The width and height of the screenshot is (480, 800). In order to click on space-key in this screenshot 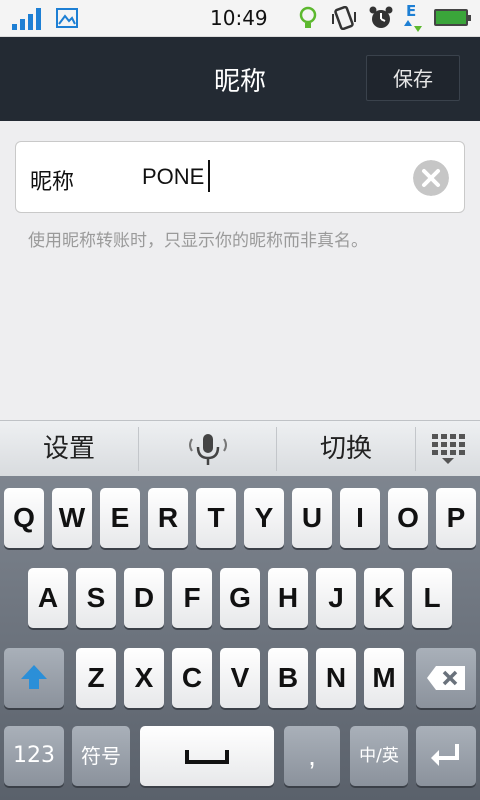, I will do `click(207, 756)`.